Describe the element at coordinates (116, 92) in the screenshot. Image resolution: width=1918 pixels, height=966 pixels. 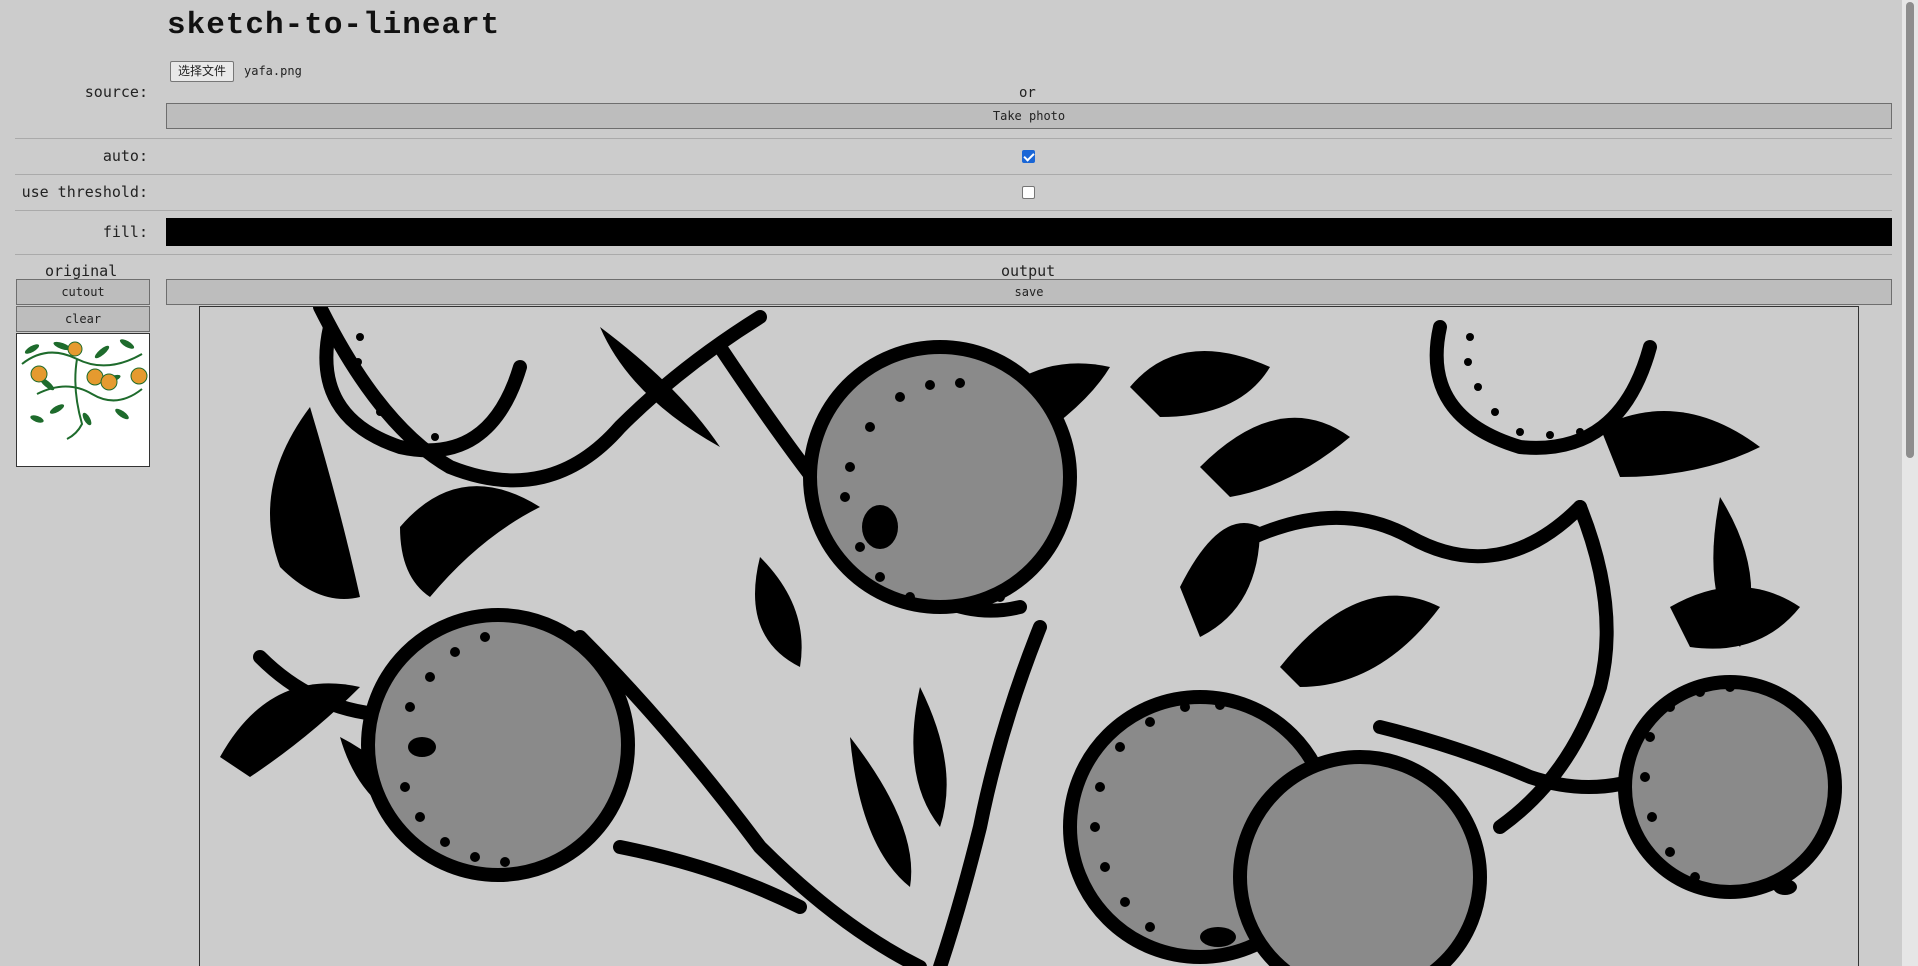
I see `source-label: source:` at that location.